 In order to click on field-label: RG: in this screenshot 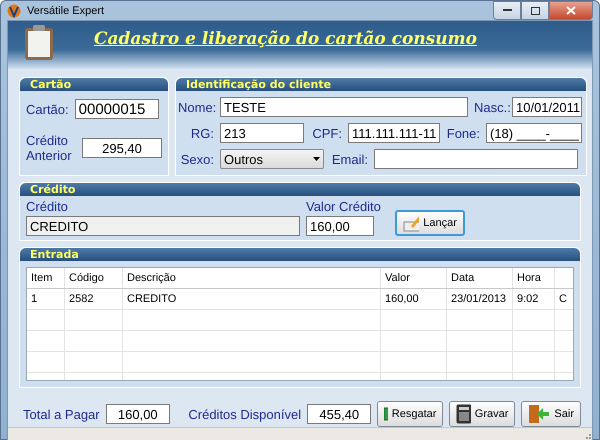, I will do `click(202, 133)`.